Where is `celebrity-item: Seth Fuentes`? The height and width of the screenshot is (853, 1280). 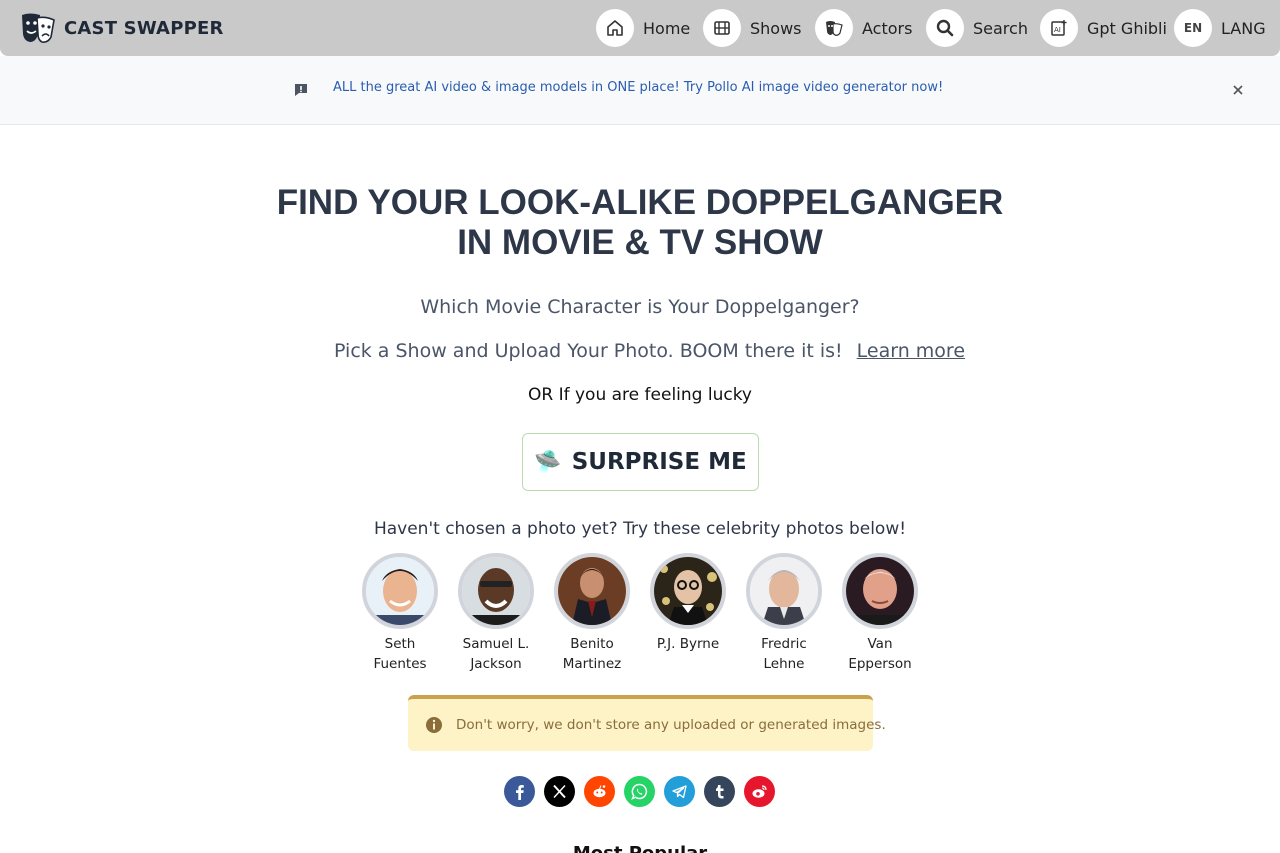
celebrity-item: Seth Fuentes is located at coordinates (400, 613).